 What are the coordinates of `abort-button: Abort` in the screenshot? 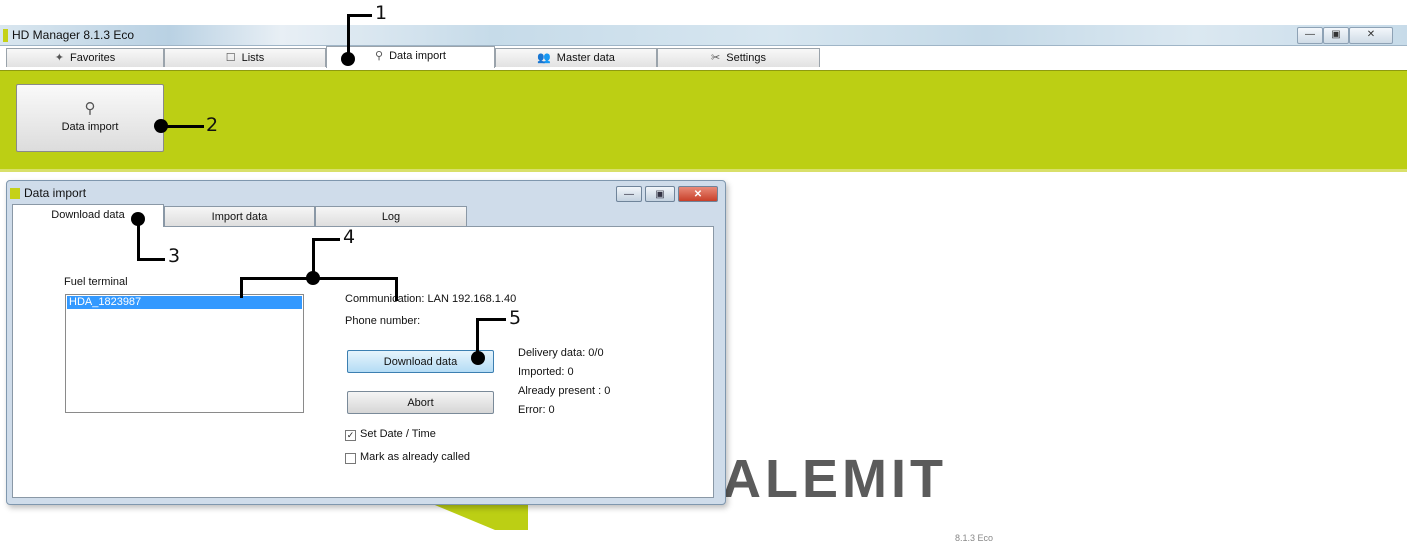 It's located at (420, 402).